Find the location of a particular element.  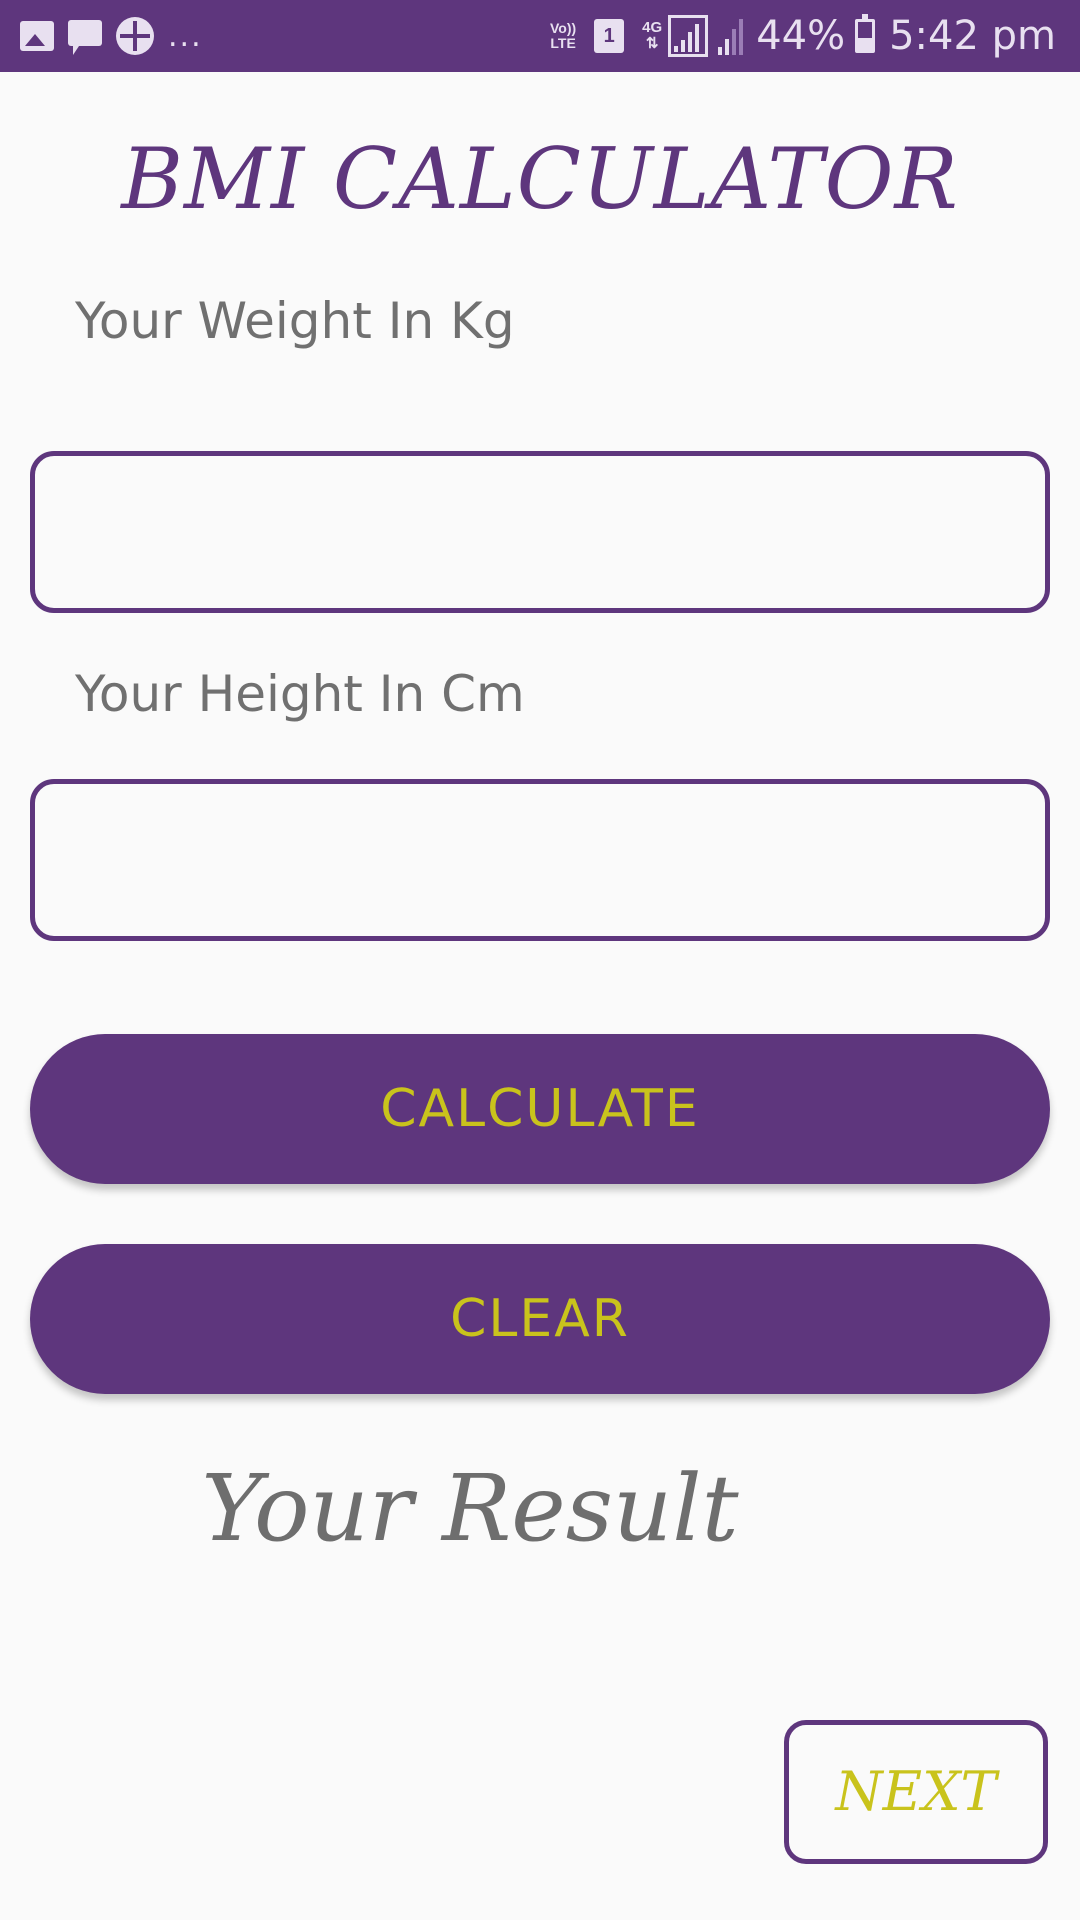

network-type-indicator: 4G ⇅ is located at coordinates (652, 36).